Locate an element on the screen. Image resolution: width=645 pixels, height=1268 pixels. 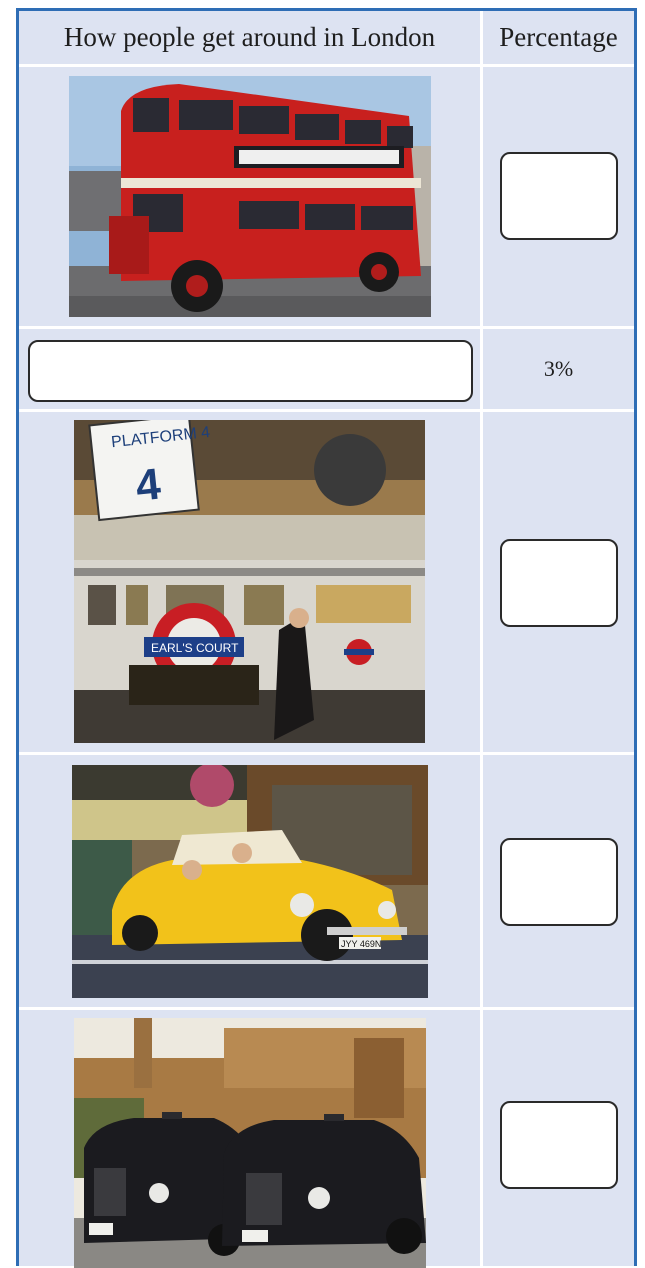
percentage-cell-3pct: 3% is located at coordinates (558, 369).